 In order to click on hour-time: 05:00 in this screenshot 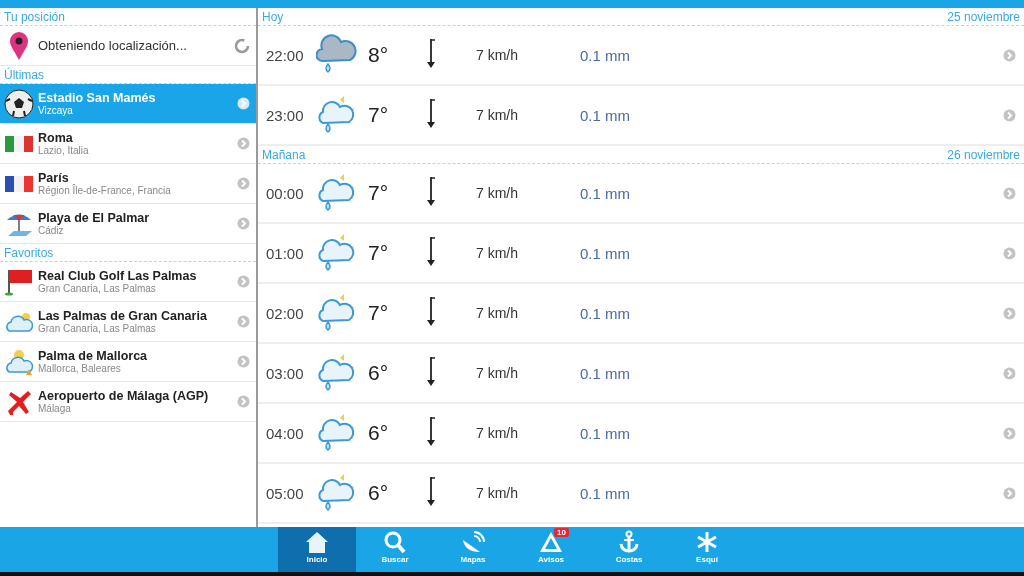, I will do `click(285, 493)`.